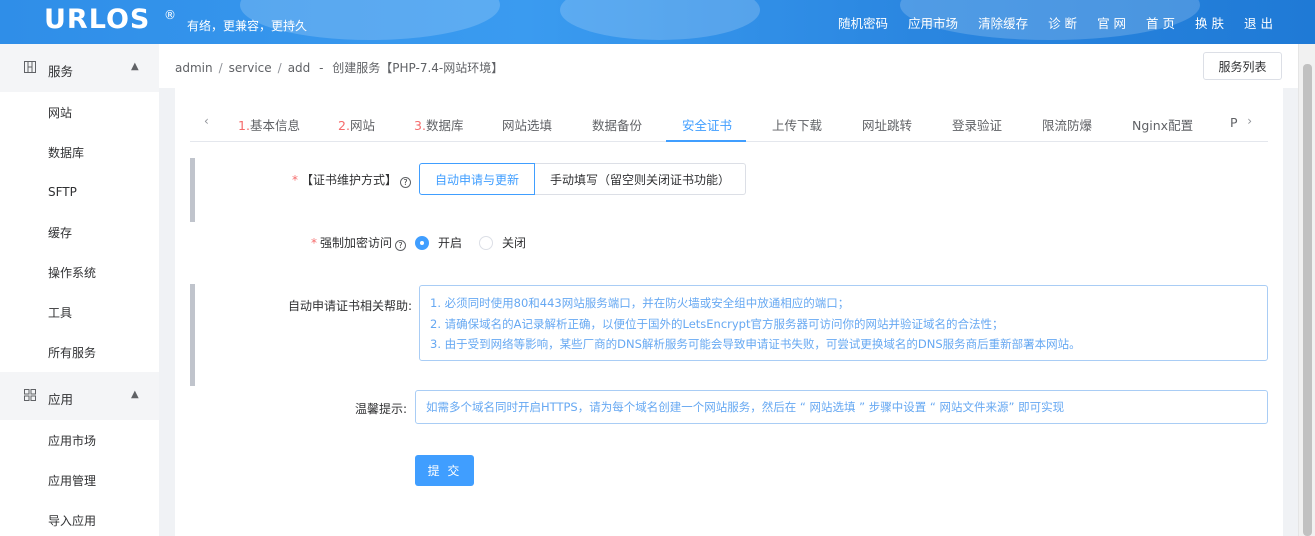 Image resolution: width=1315 pixels, height=536 pixels. Describe the element at coordinates (380, 409) in the screenshot. I see `tip-label: 温馨提示:` at that location.